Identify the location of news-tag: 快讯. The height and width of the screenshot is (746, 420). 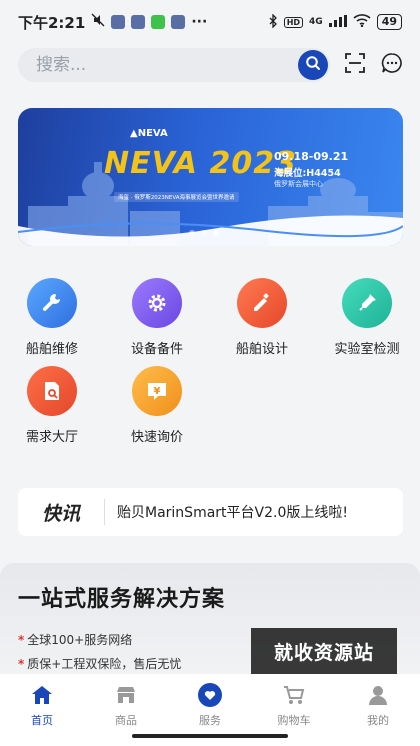
(60, 513).